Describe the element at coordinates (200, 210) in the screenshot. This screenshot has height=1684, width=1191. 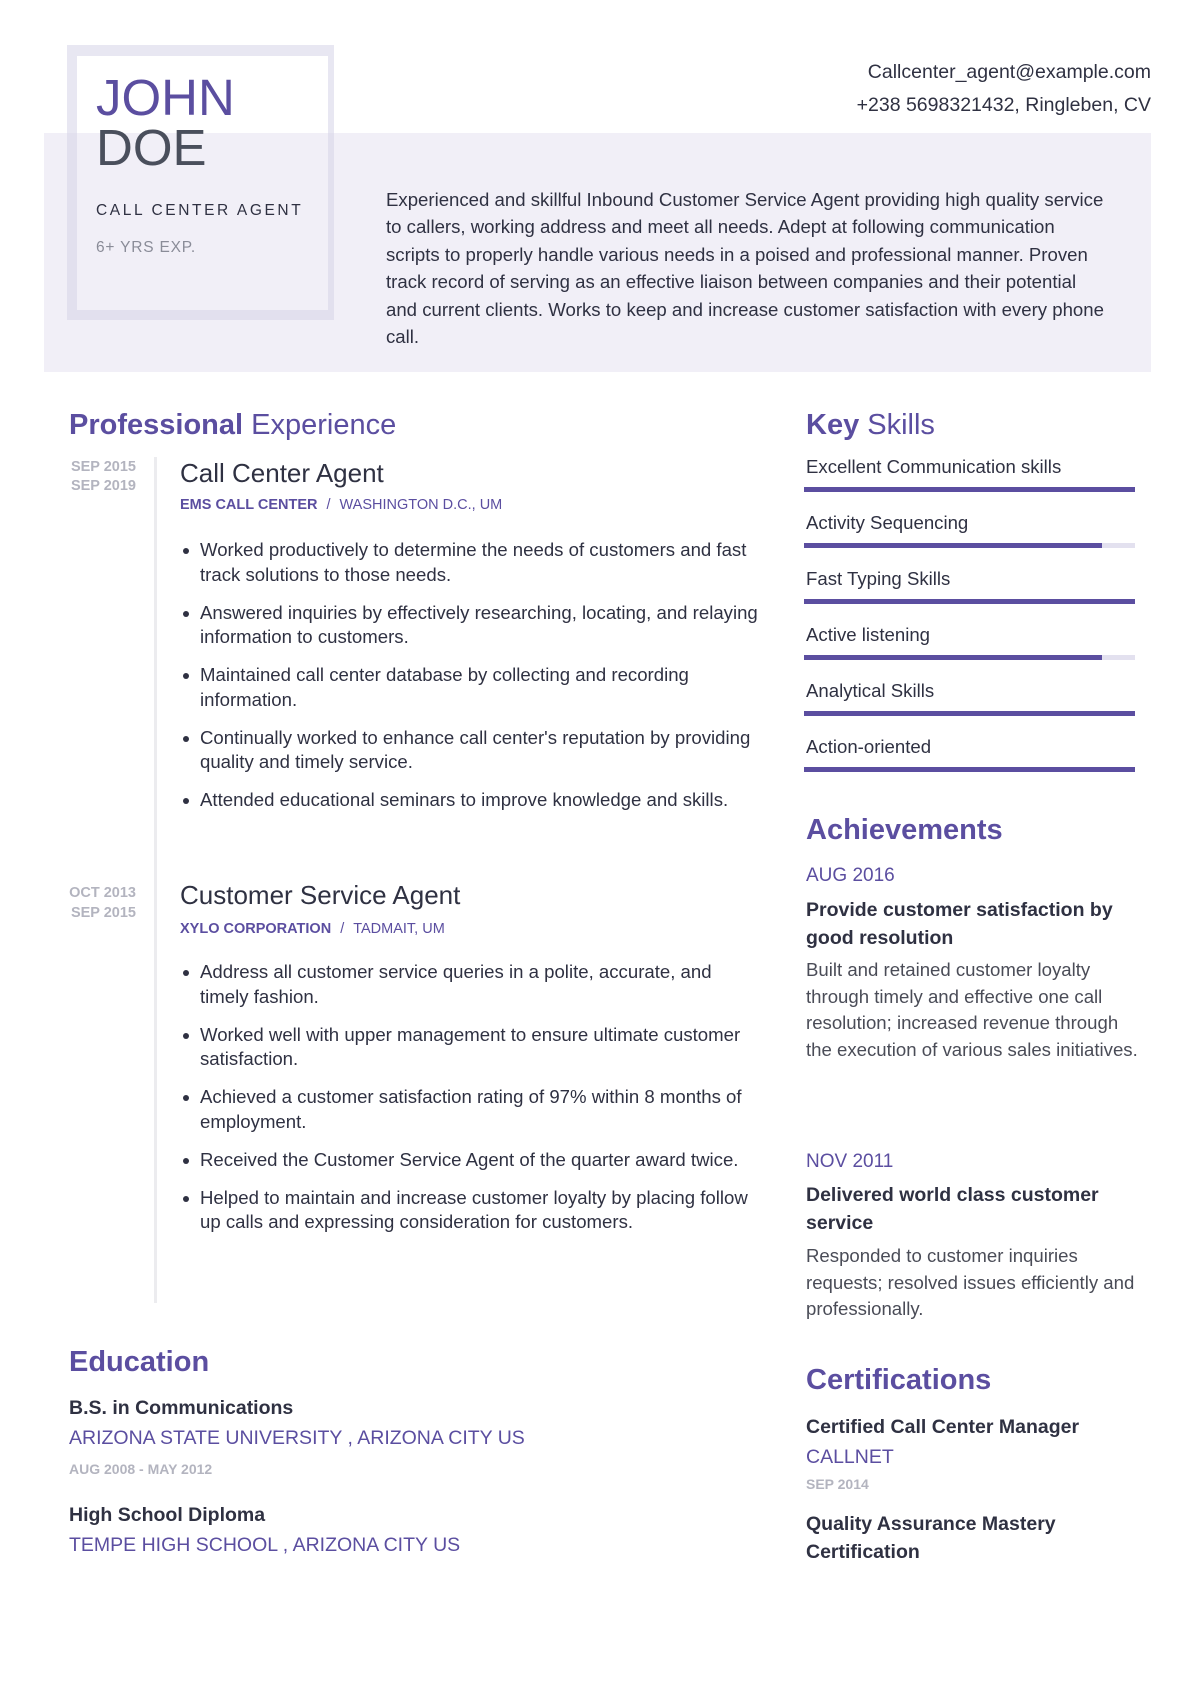
I see `job-role: CALL CENTER AGENT` at that location.